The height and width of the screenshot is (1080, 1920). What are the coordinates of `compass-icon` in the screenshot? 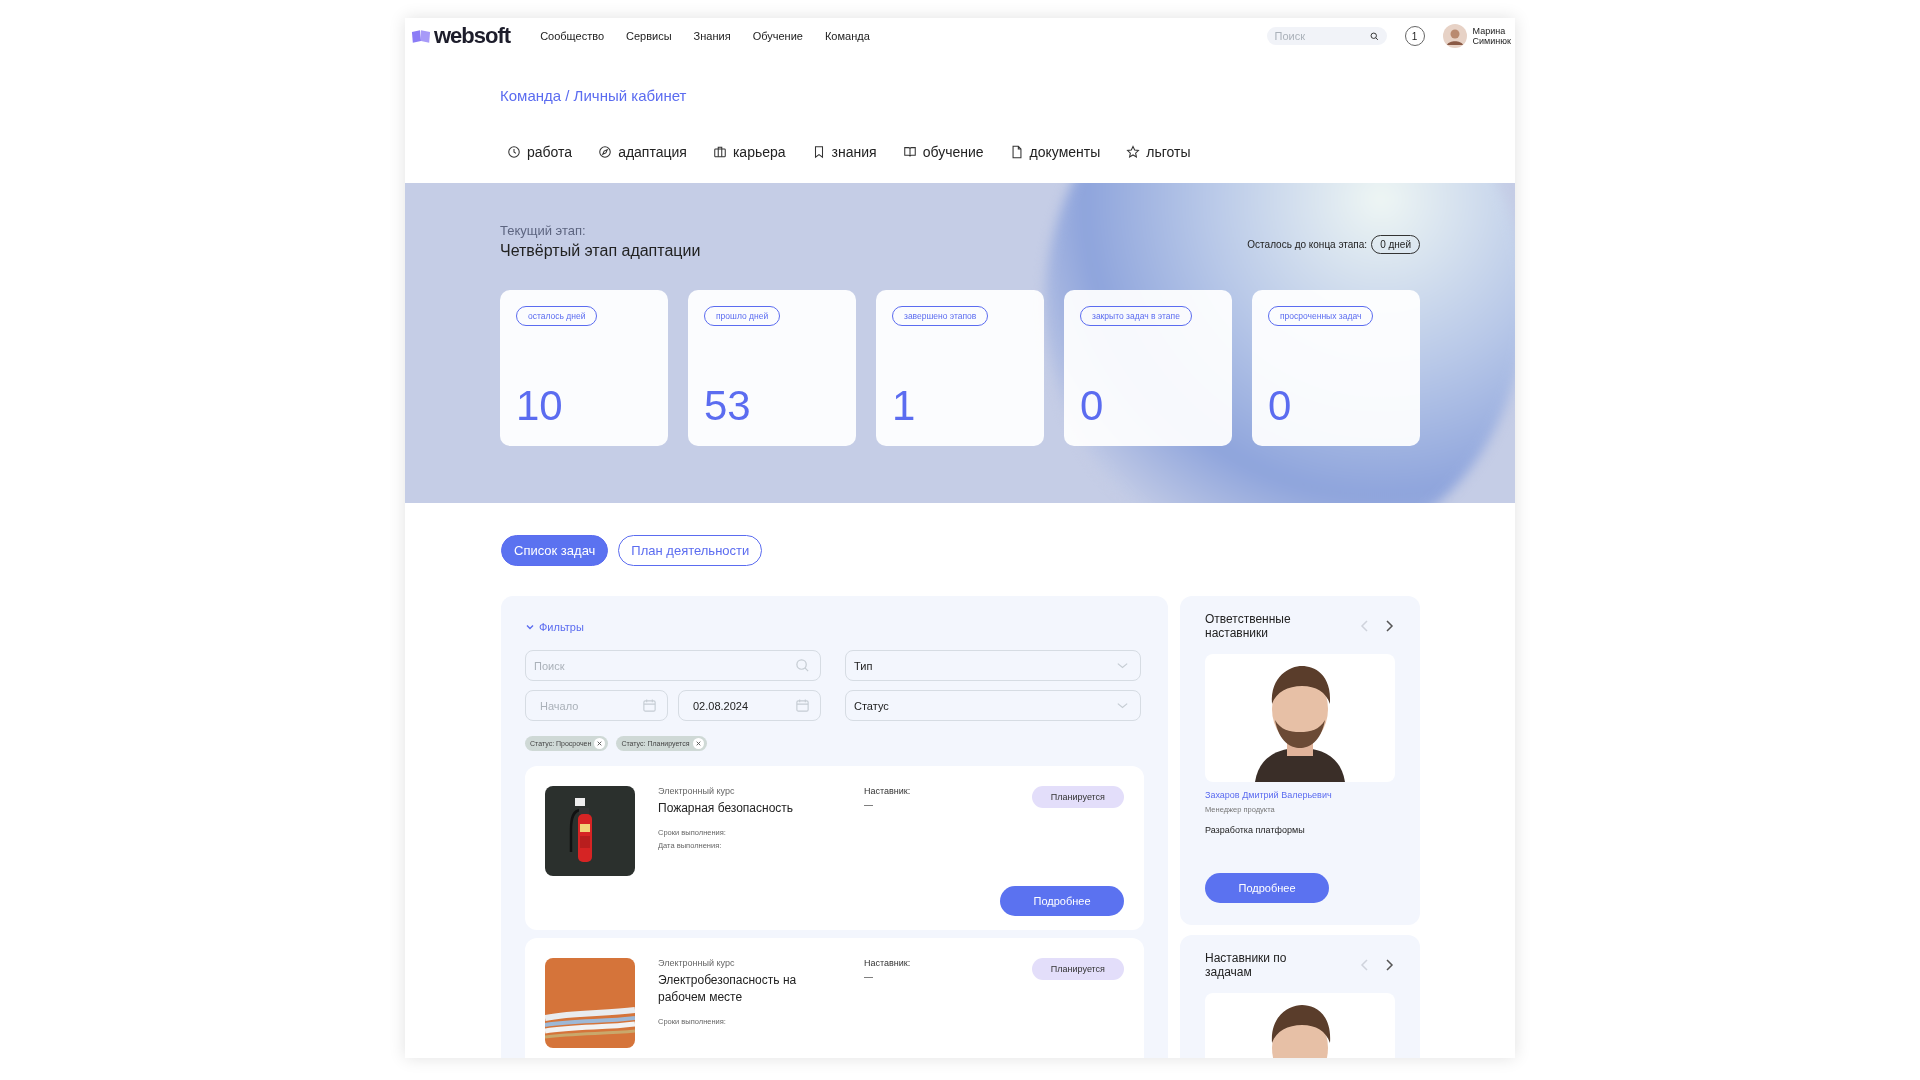 It's located at (605, 152).